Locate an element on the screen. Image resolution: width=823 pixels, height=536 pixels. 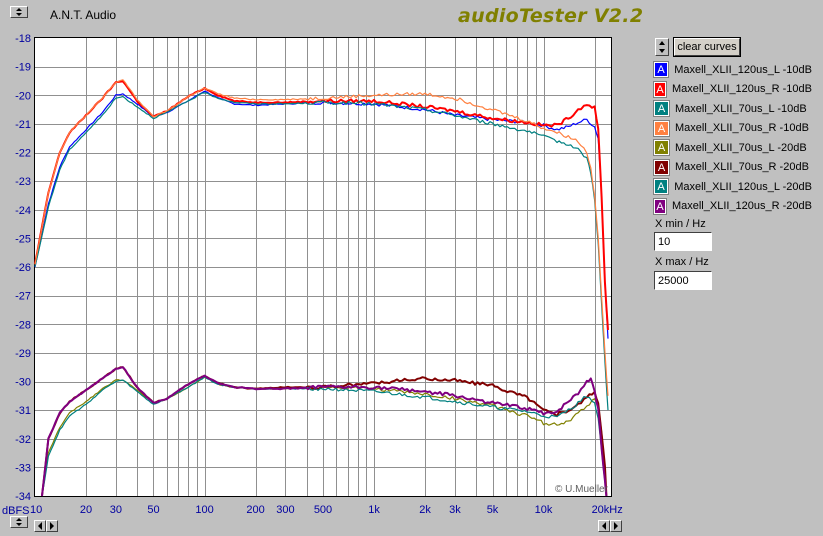
y-tick-label: -32 is located at coordinates (23, 440).